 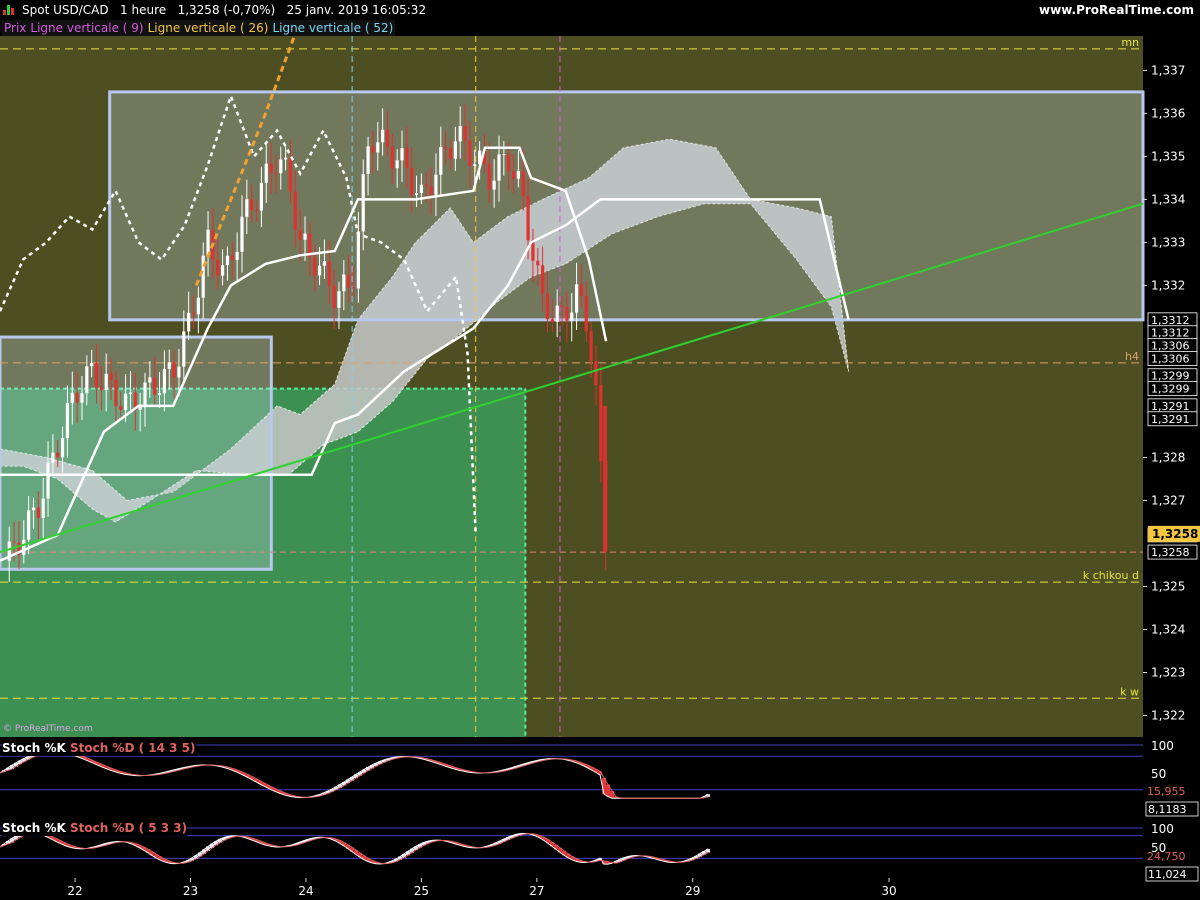 What do you see at coordinates (1158, 774) in the screenshot?
I see `stoch-tick-label: 50` at bounding box center [1158, 774].